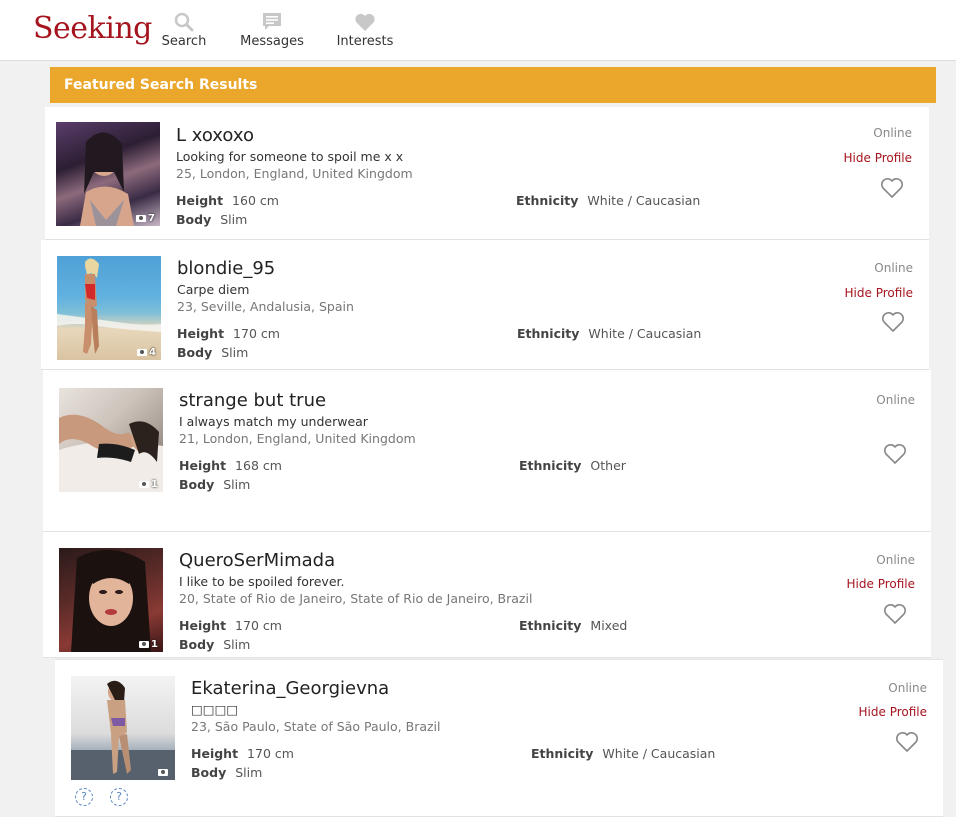 Image resolution: width=956 pixels, height=817 pixels. Describe the element at coordinates (316, 689) in the screenshot. I see `profile-username: Ekaterina_Georgievna` at that location.